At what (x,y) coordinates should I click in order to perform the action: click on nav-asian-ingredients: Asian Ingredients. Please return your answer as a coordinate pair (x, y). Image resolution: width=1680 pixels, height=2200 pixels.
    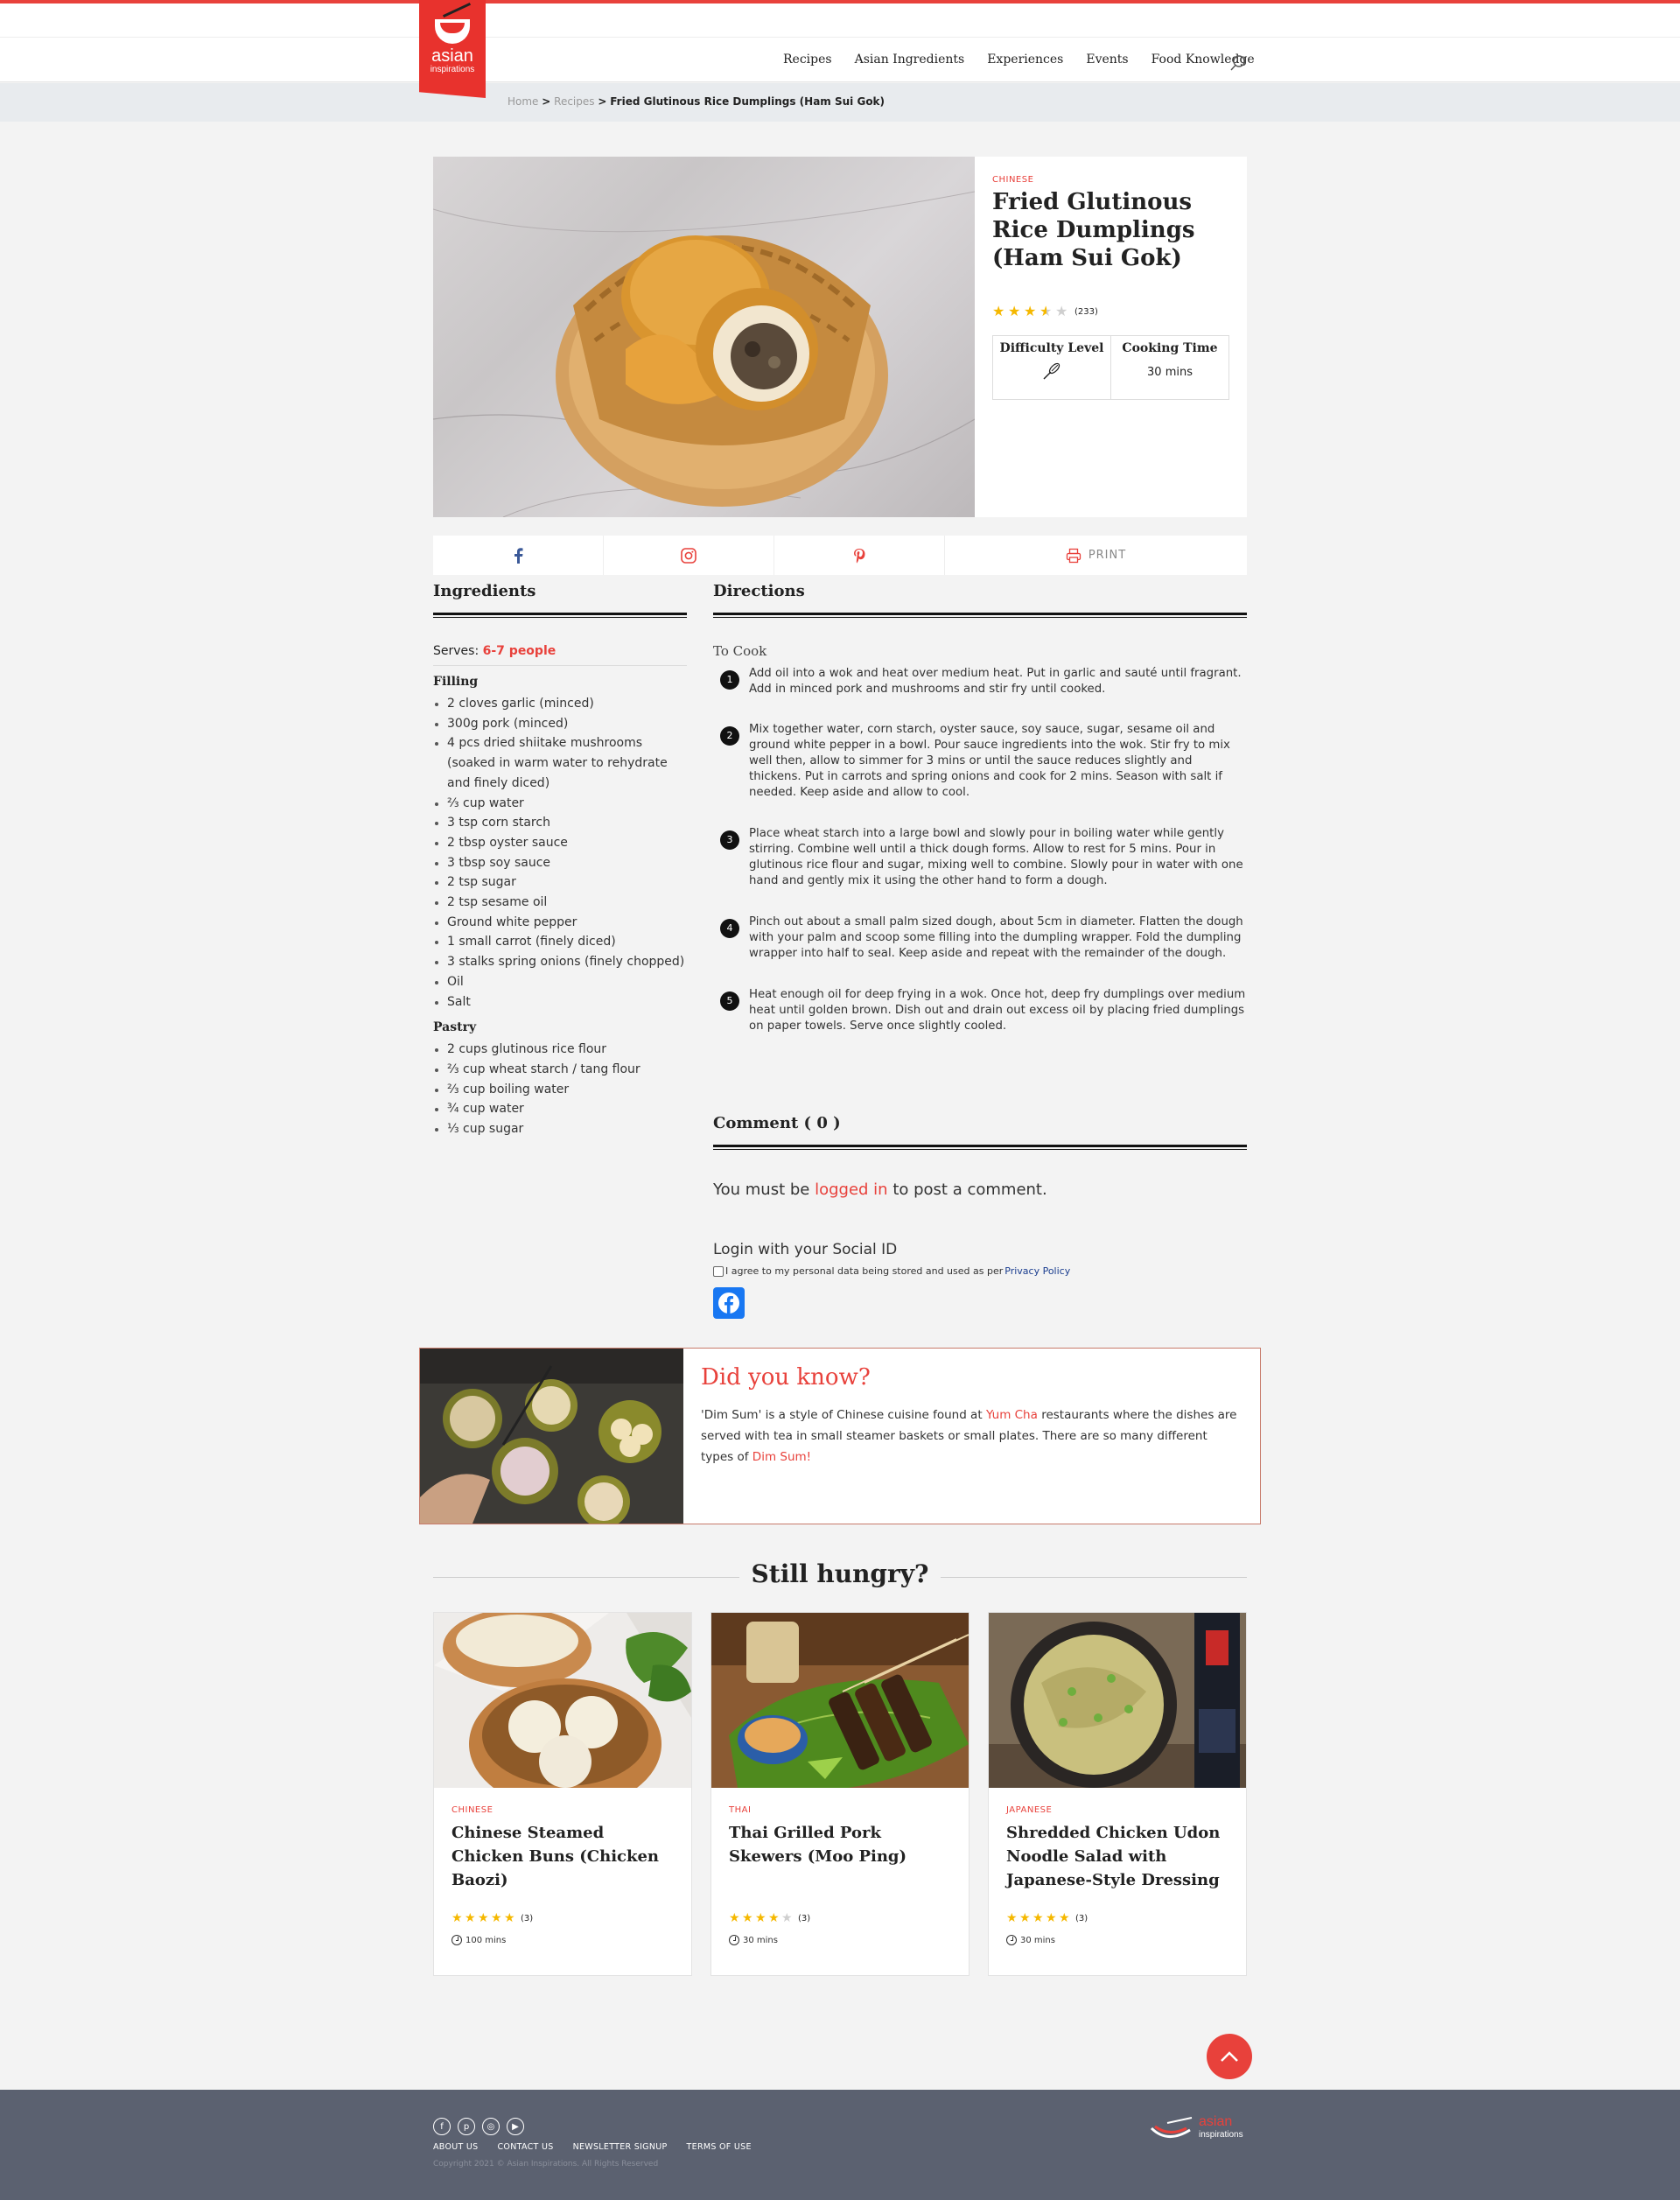
    Looking at the image, I should click on (910, 60).